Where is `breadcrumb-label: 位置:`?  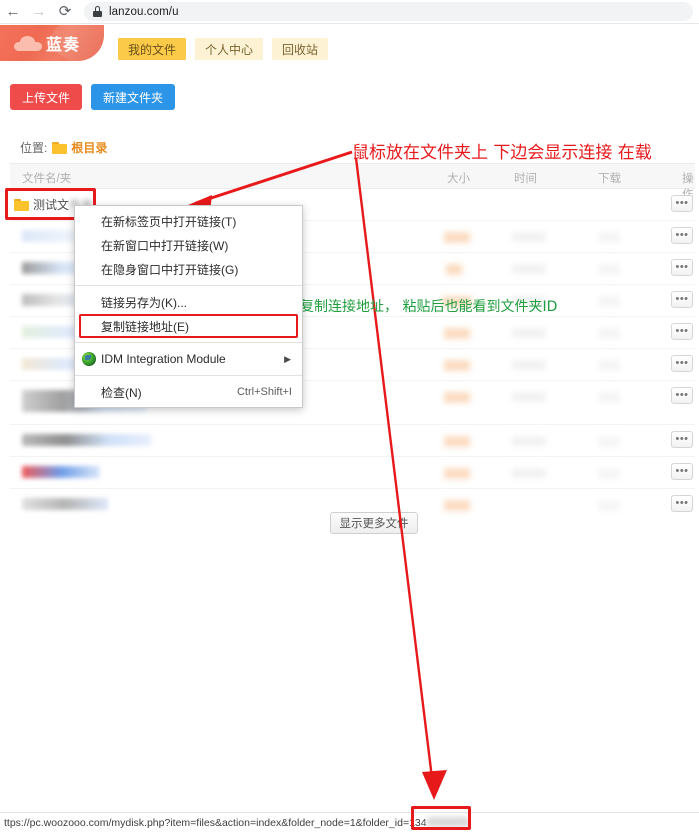
breadcrumb-label: 位置: is located at coordinates (34, 148).